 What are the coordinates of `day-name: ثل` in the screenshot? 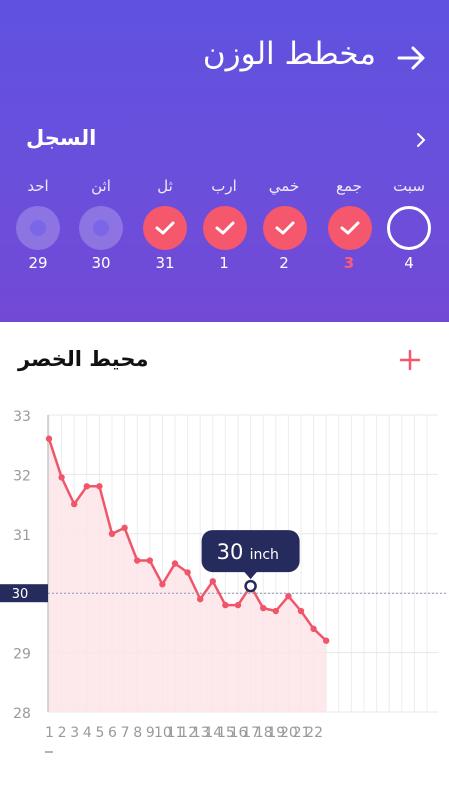 It's located at (165, 186).